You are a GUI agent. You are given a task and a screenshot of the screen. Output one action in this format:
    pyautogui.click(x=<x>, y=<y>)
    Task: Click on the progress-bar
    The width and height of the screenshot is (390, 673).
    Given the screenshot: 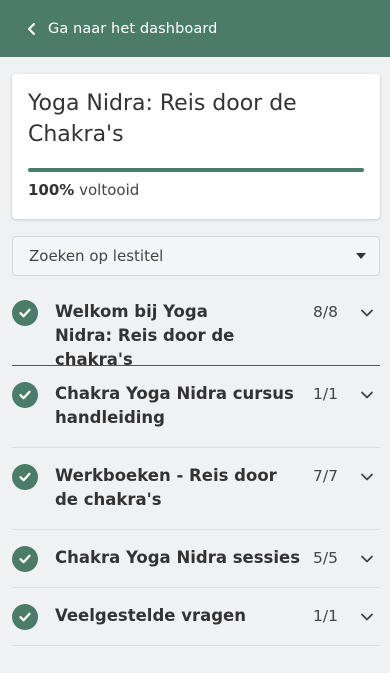 What is the action you would take?
    pyautogui.click(x=196, y=170)
    